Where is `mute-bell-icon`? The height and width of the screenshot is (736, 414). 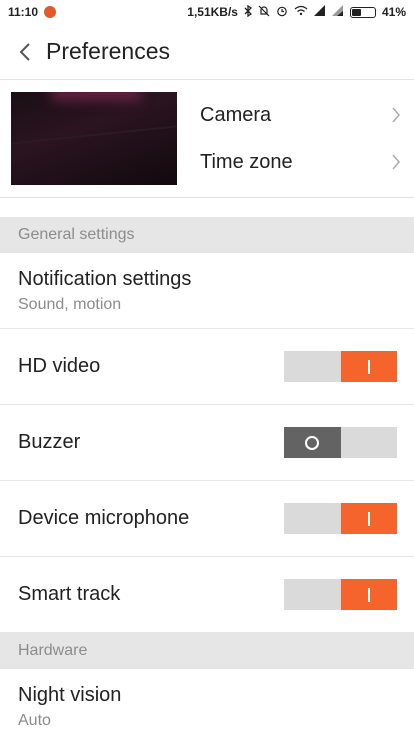
mute-bell-icon is located at coordinates (264, 12).